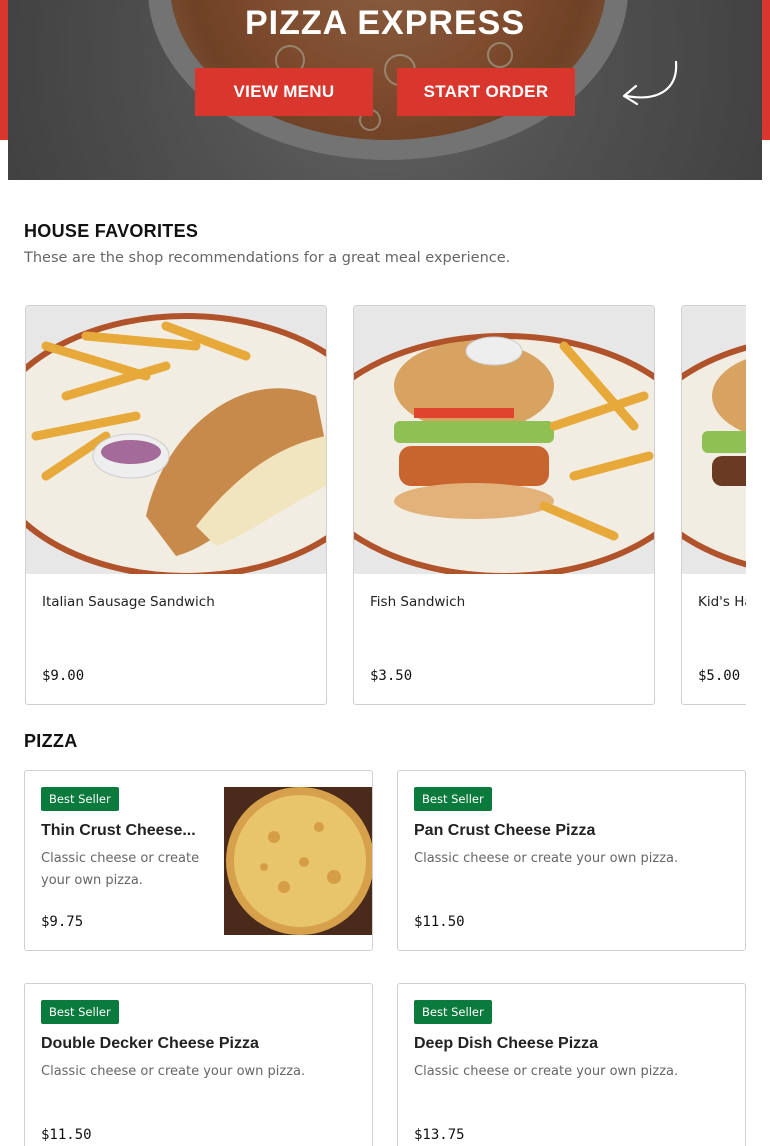  What do you see at coordinates (128, 602) in the screenshot?
I see `favorite-name: Italian Sausage Sandwich` at bounding box center [128, 602].